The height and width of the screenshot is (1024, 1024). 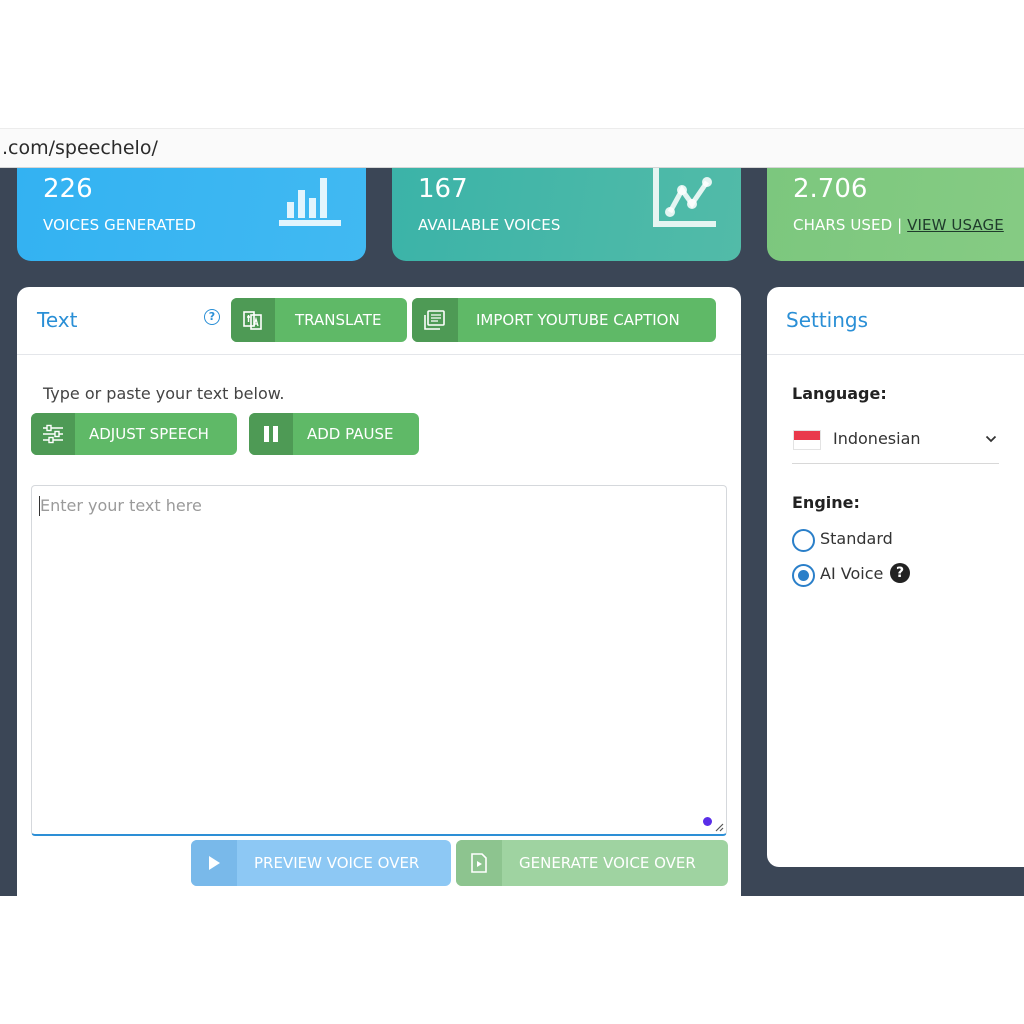 I want to click on pause-icon, so click(x=271, y=434).